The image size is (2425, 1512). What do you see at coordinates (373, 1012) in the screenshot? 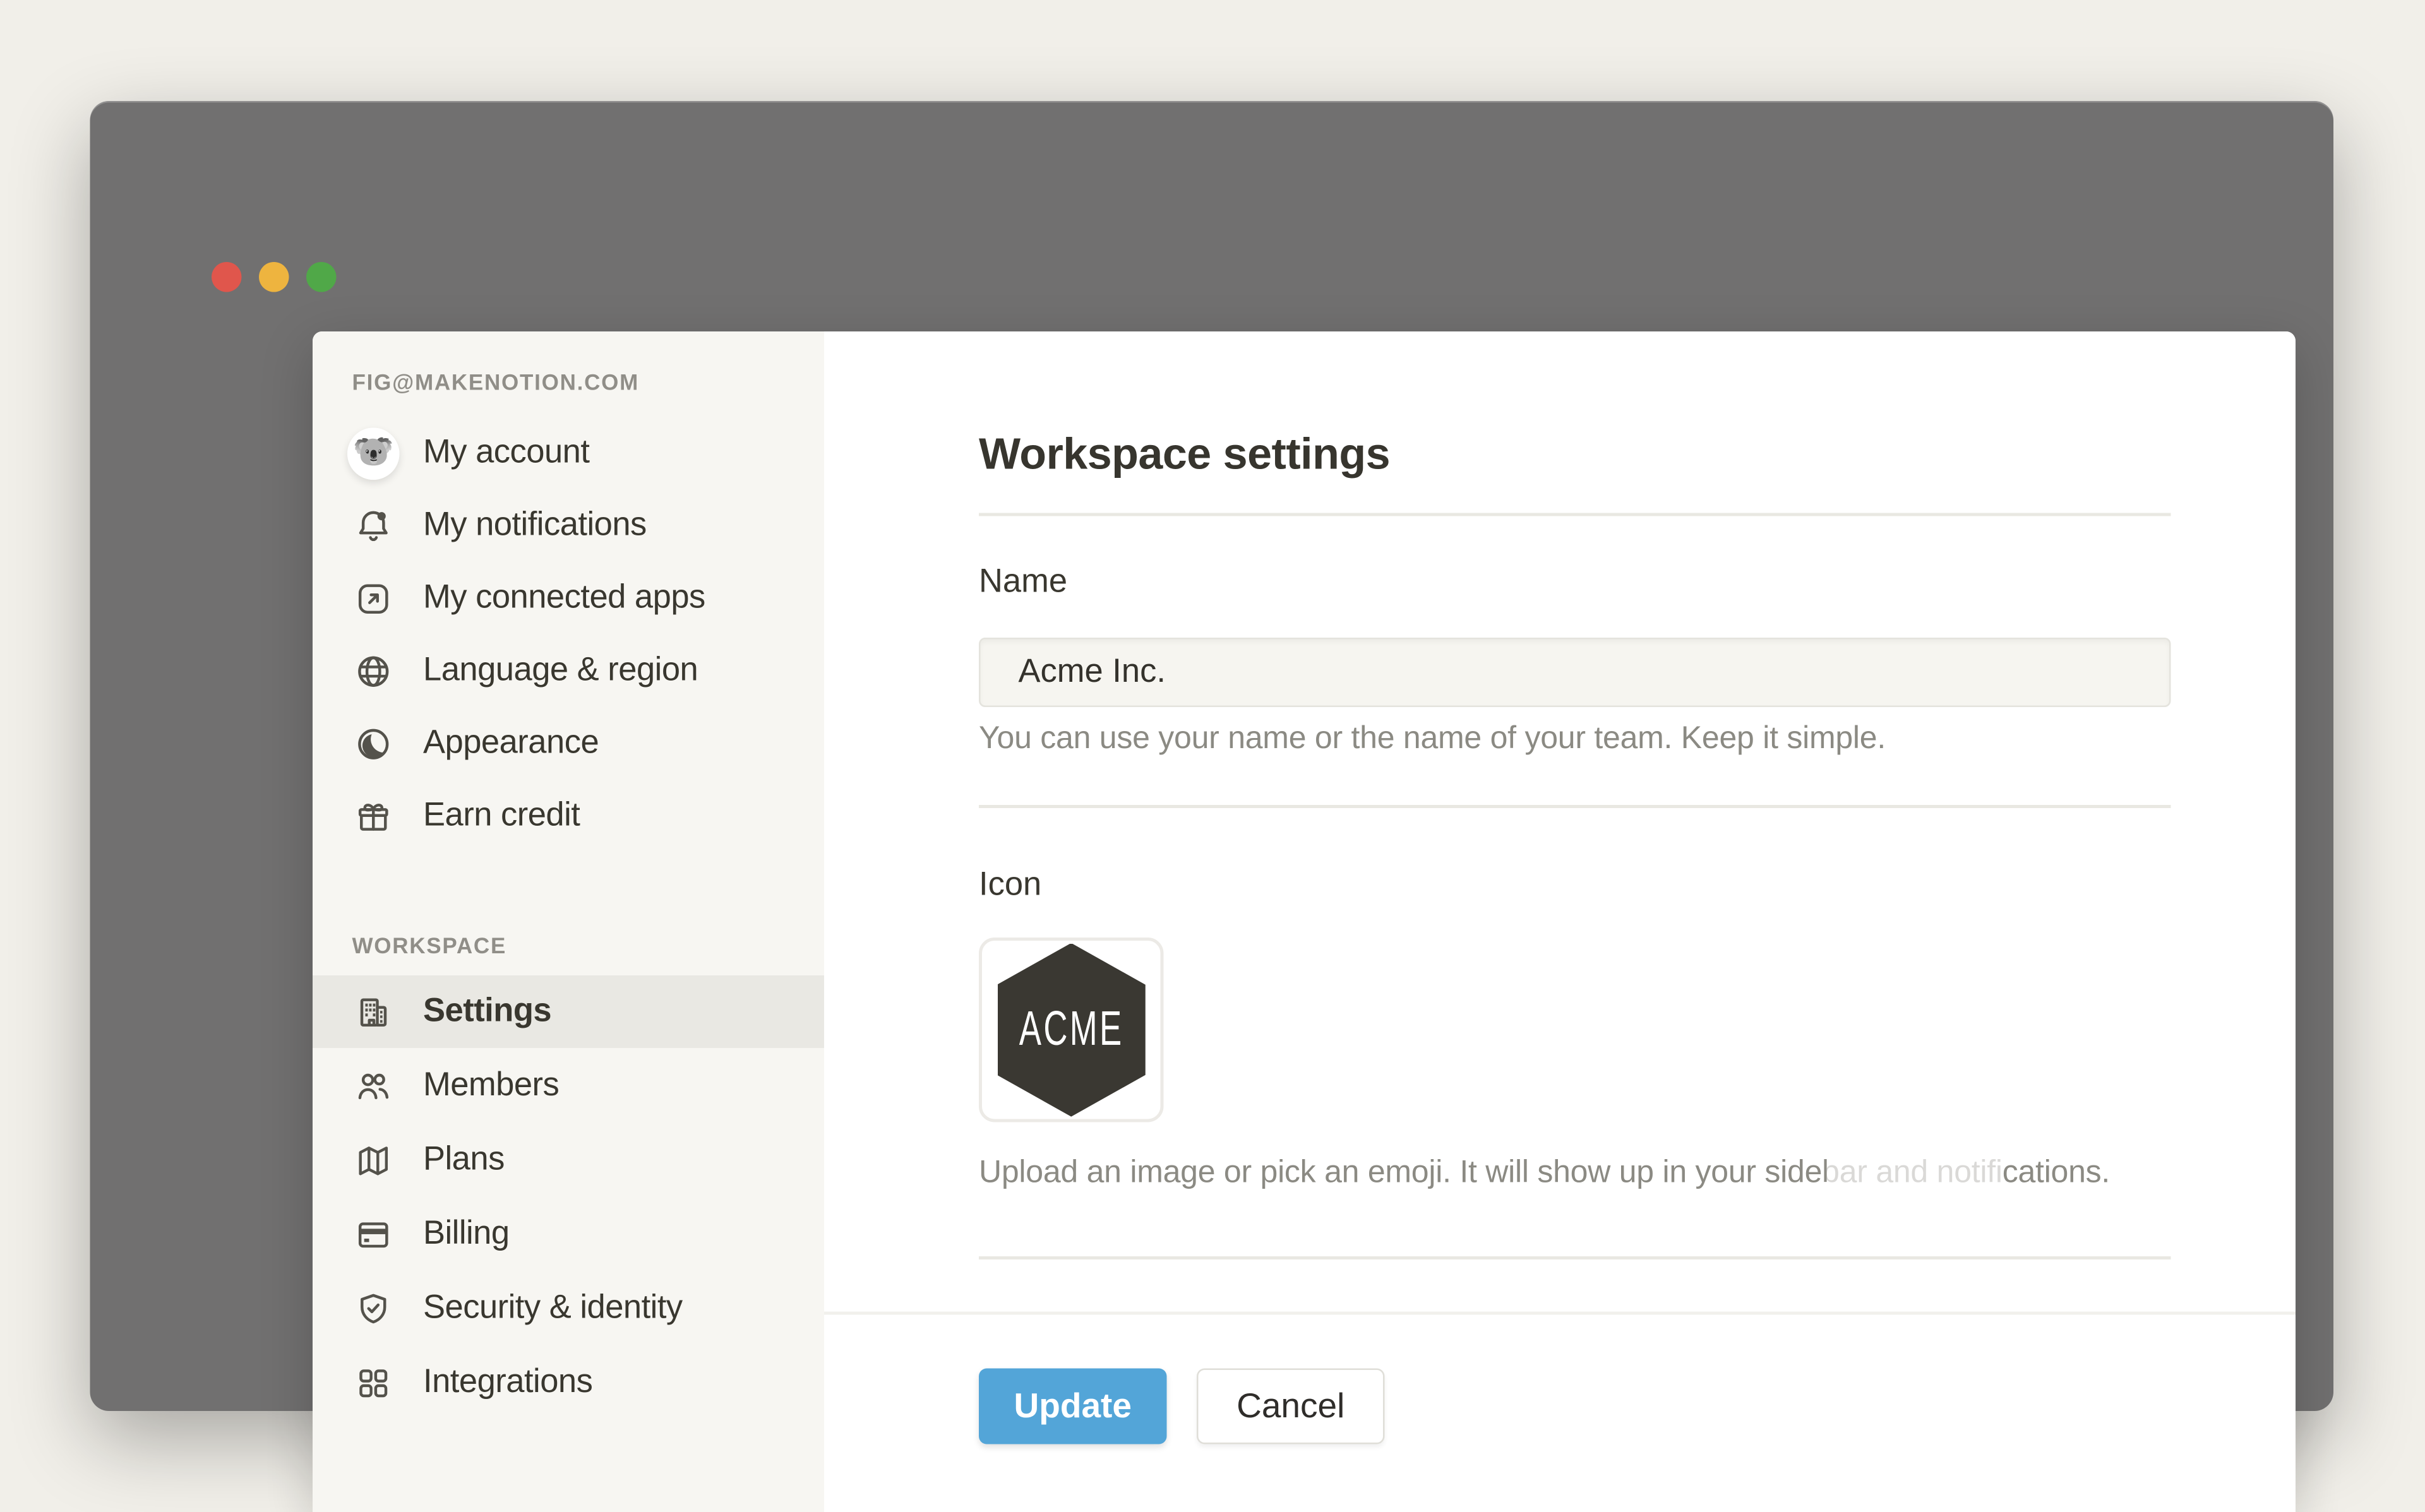
I see `building-icon` at bounding box center [373, 1012].